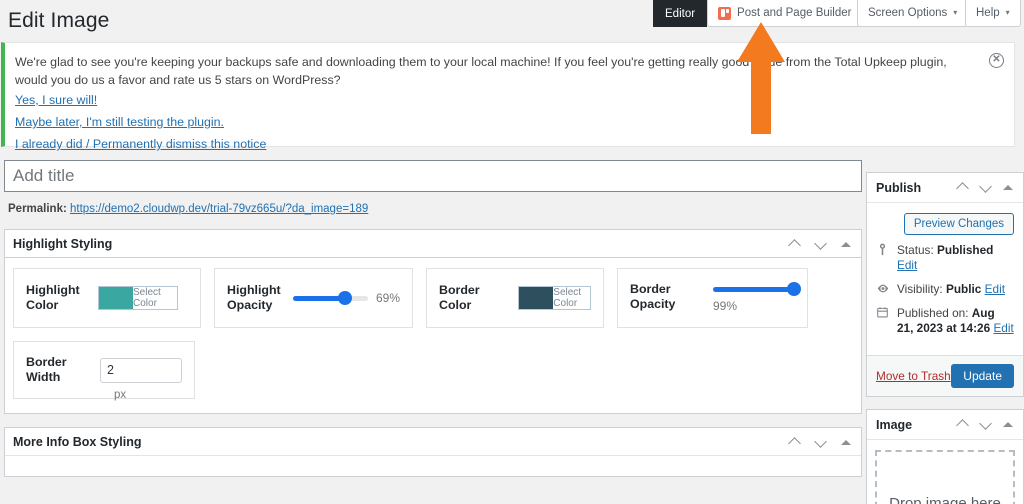  Describe the element at coordinates (933, 313) in the screenshot. I see `published-on-label: Published on:` at that location.